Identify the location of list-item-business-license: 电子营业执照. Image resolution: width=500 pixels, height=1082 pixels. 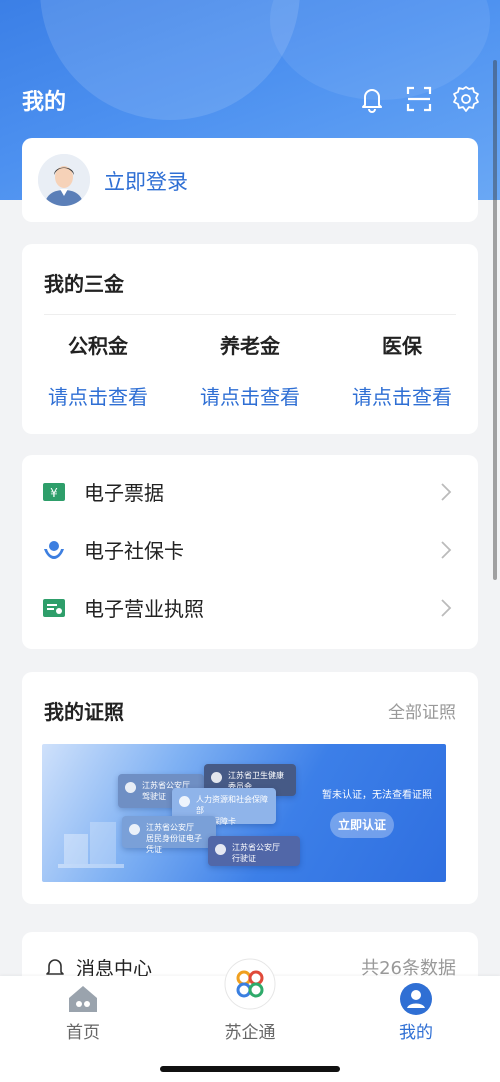
(250, 608).